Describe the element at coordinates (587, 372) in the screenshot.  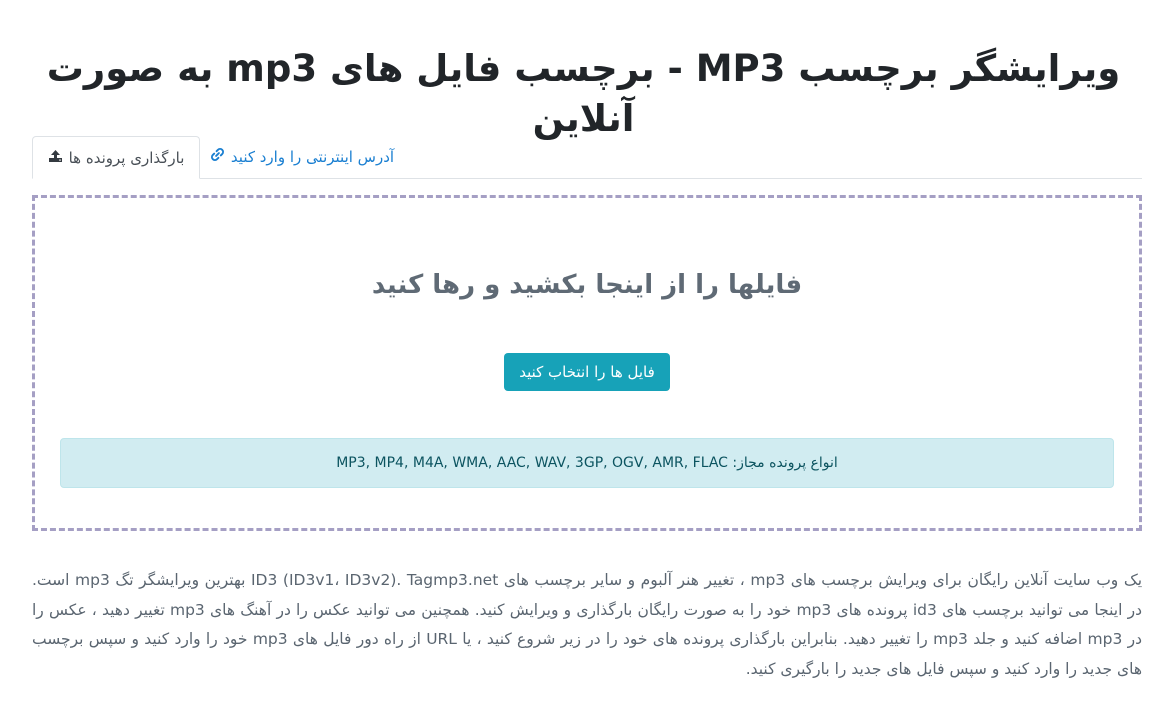
I see `choose-files-button: فایل ها را انتخاب کنید` at that location.